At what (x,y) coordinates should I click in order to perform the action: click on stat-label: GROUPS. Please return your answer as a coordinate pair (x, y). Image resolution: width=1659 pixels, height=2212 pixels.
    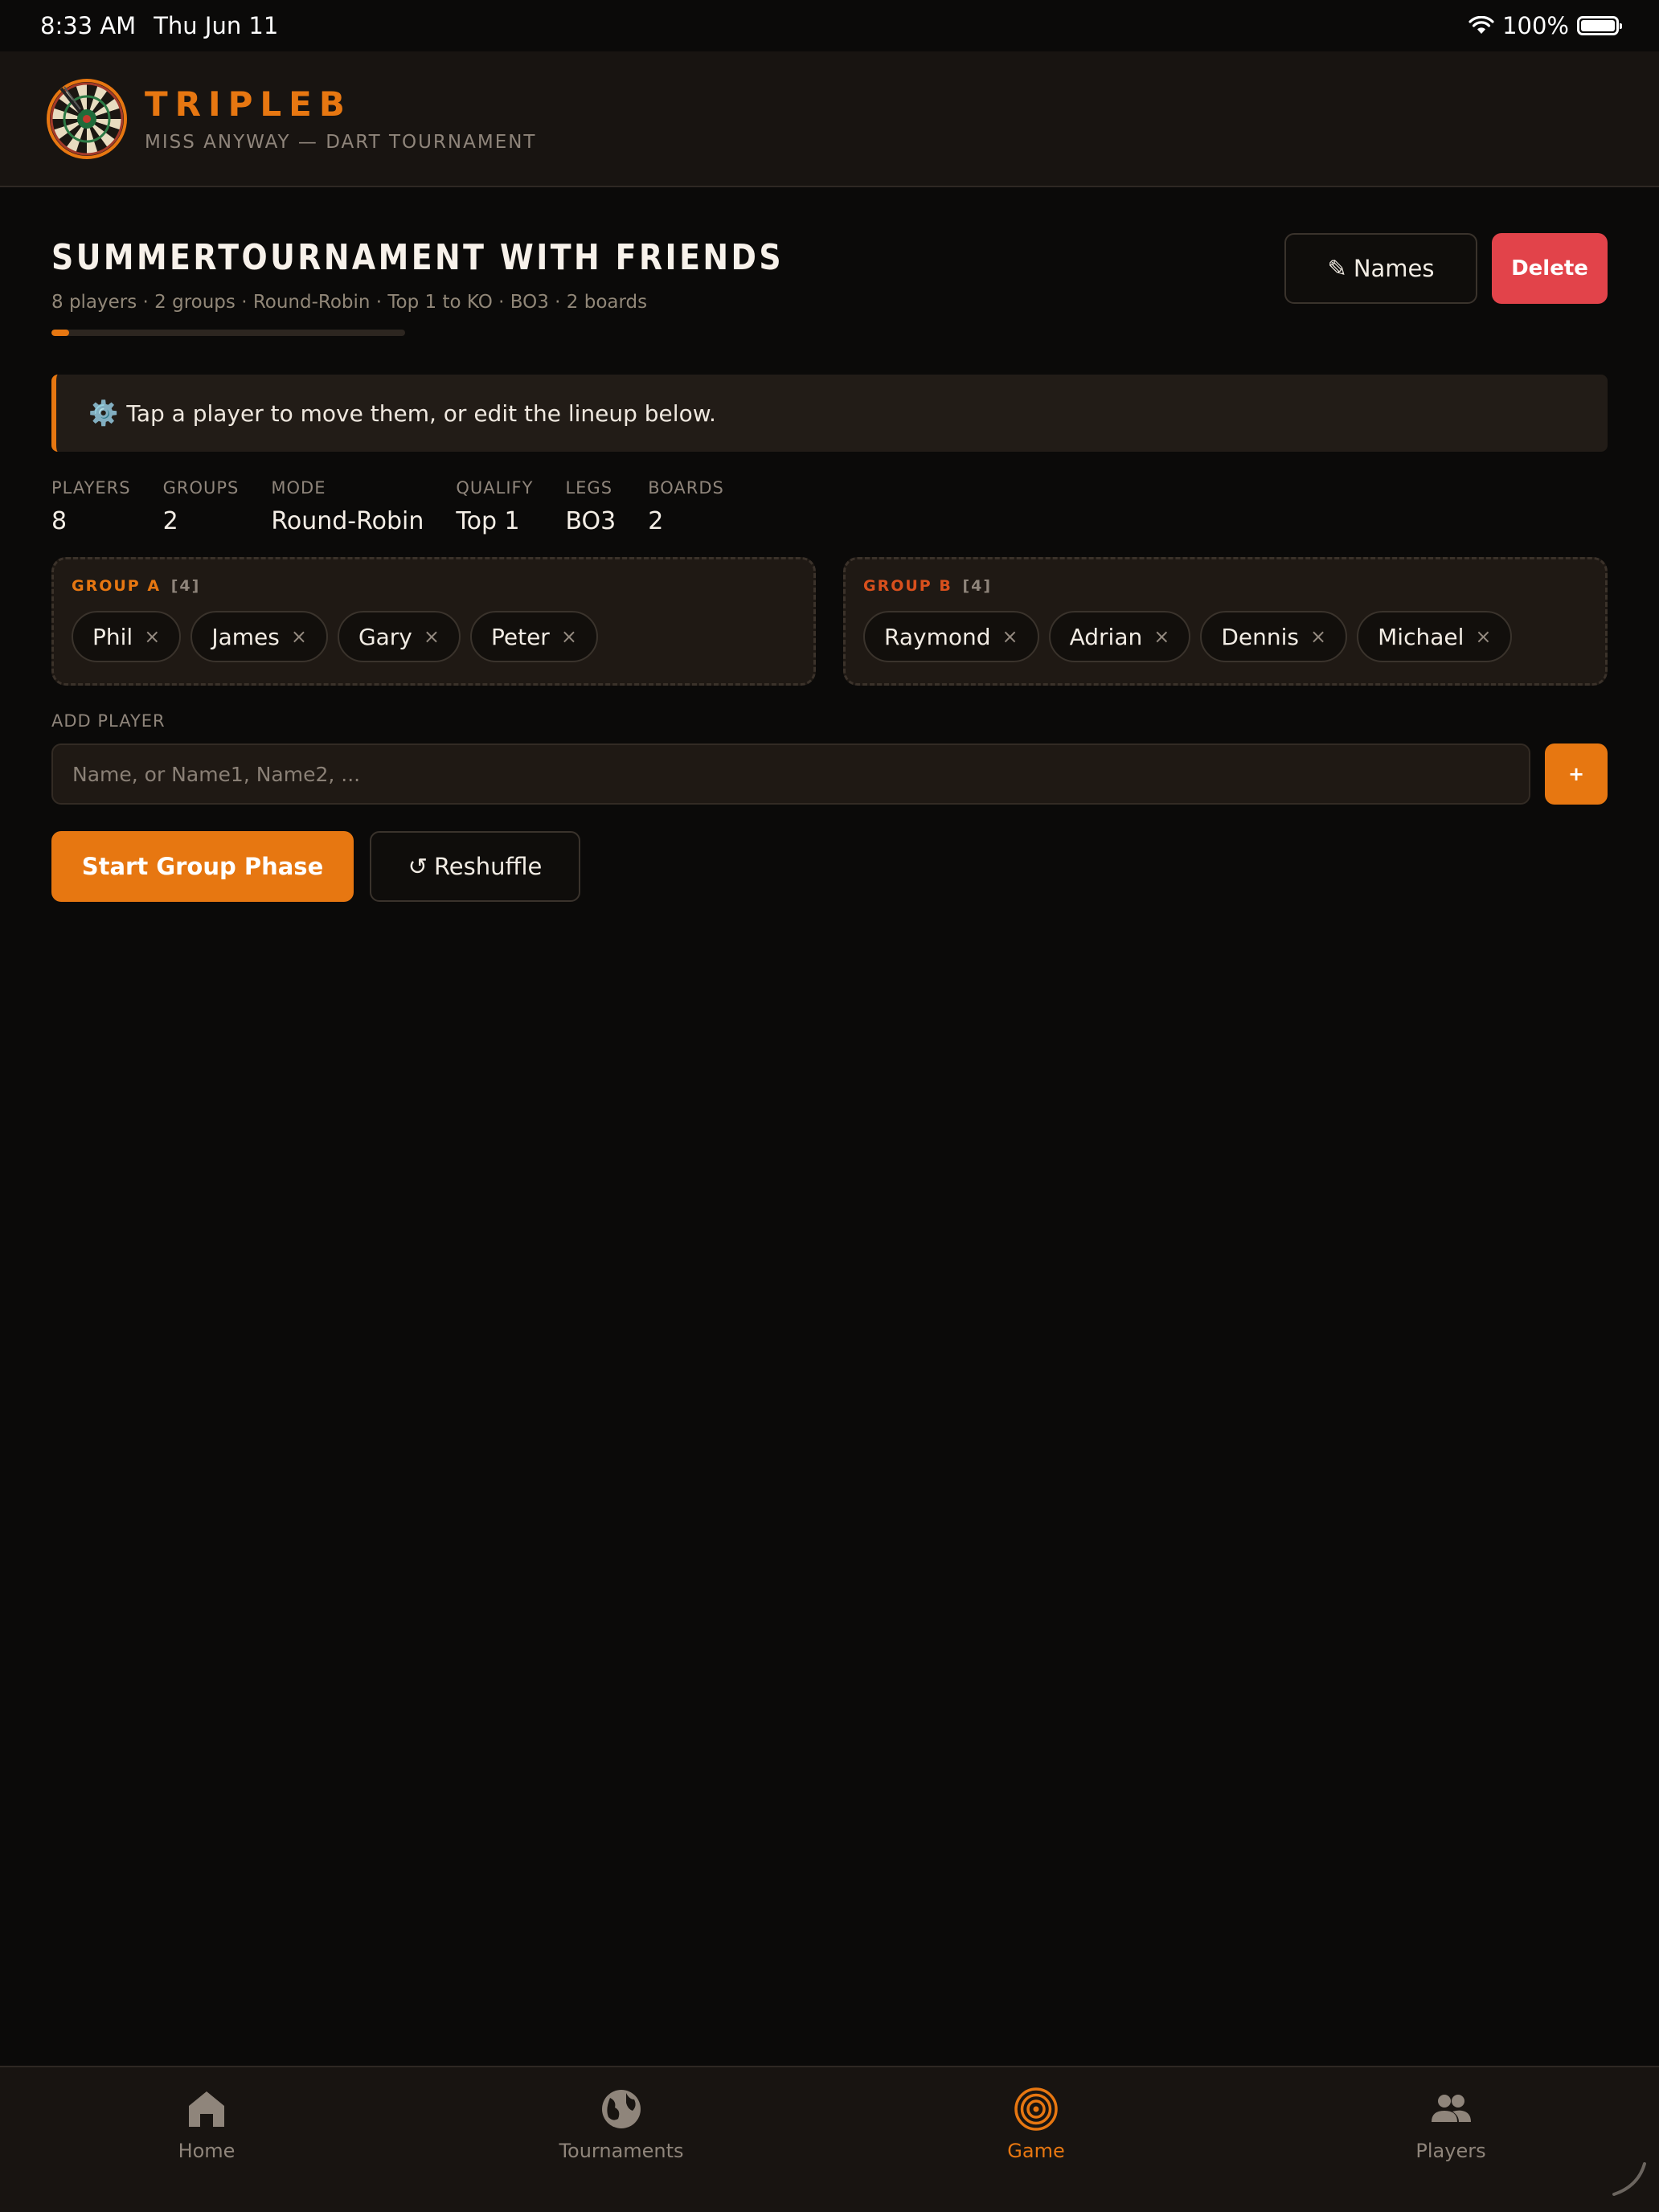
    Looking at the image, I should click on (201, 488).